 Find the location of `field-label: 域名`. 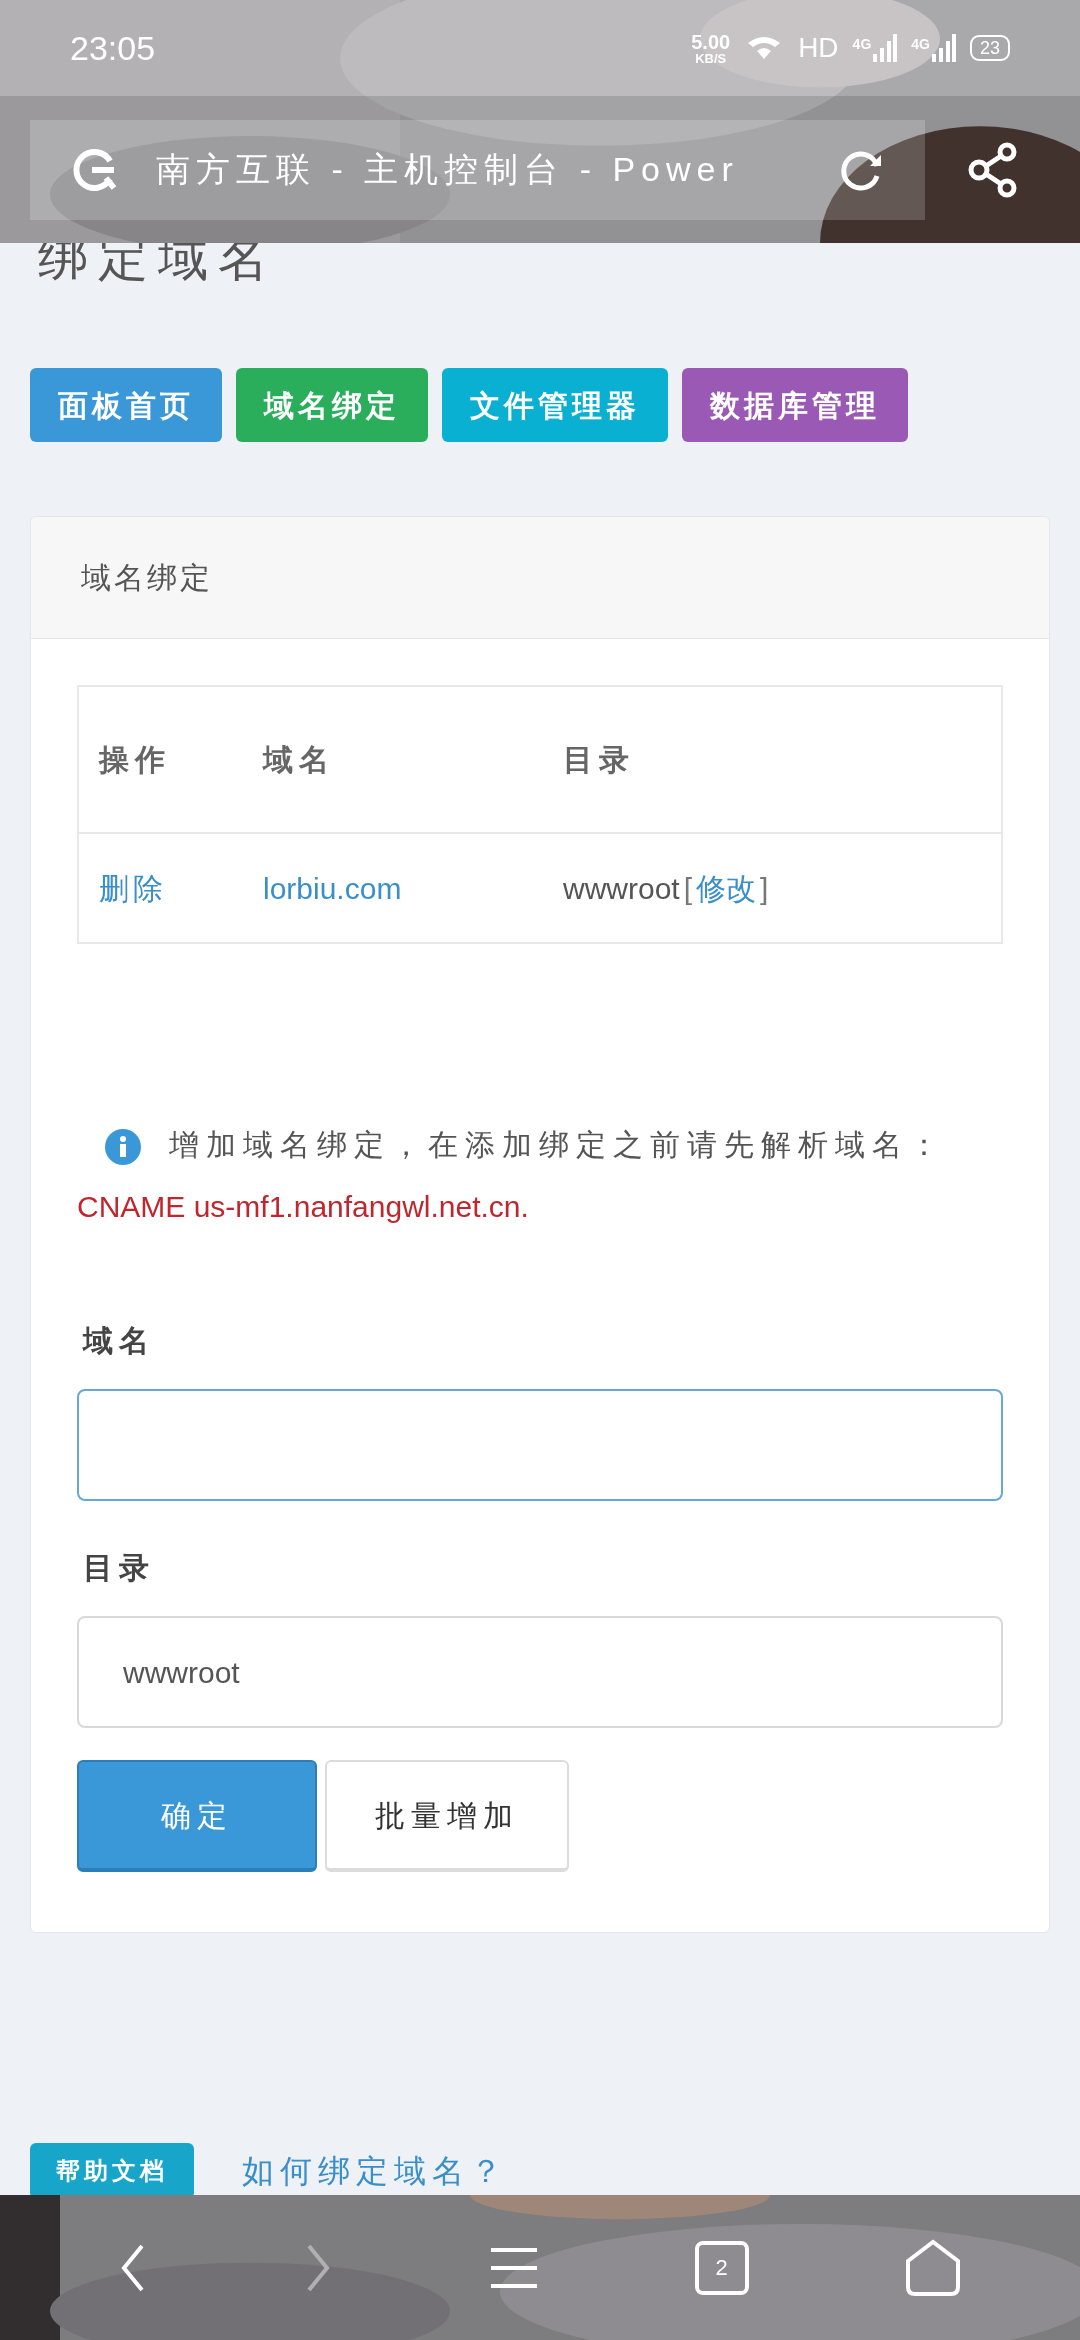

field-label: 域名 is located at coordinates (118, 1341).